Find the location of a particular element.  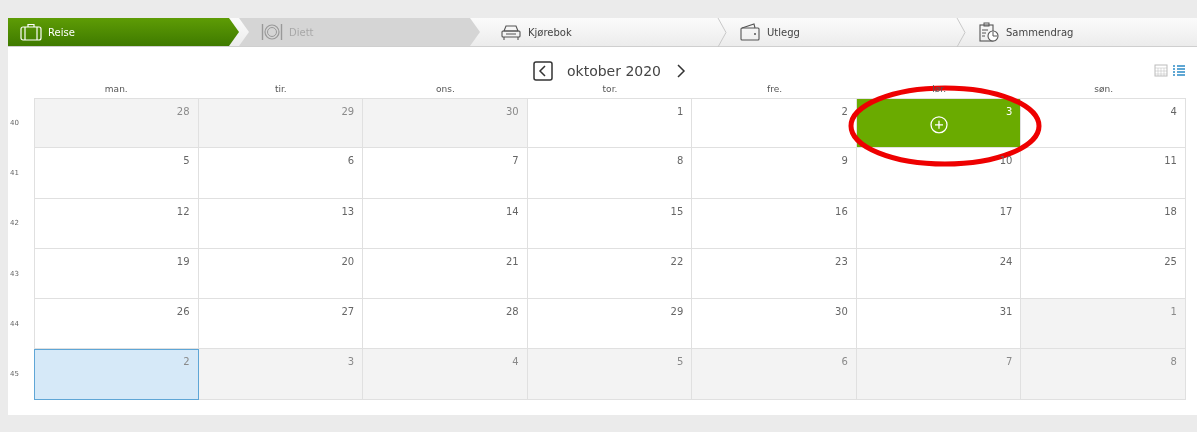

day-number: 19 is located at coordinates (183, 261).